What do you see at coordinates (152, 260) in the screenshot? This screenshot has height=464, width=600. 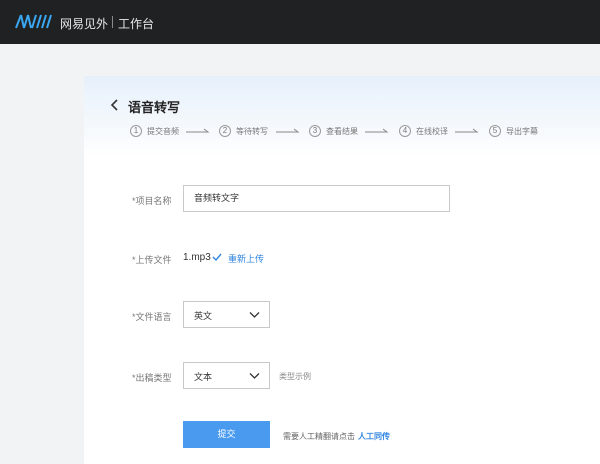 I see `upload-file-label: *上传文件` at bounding box center [152, 260].